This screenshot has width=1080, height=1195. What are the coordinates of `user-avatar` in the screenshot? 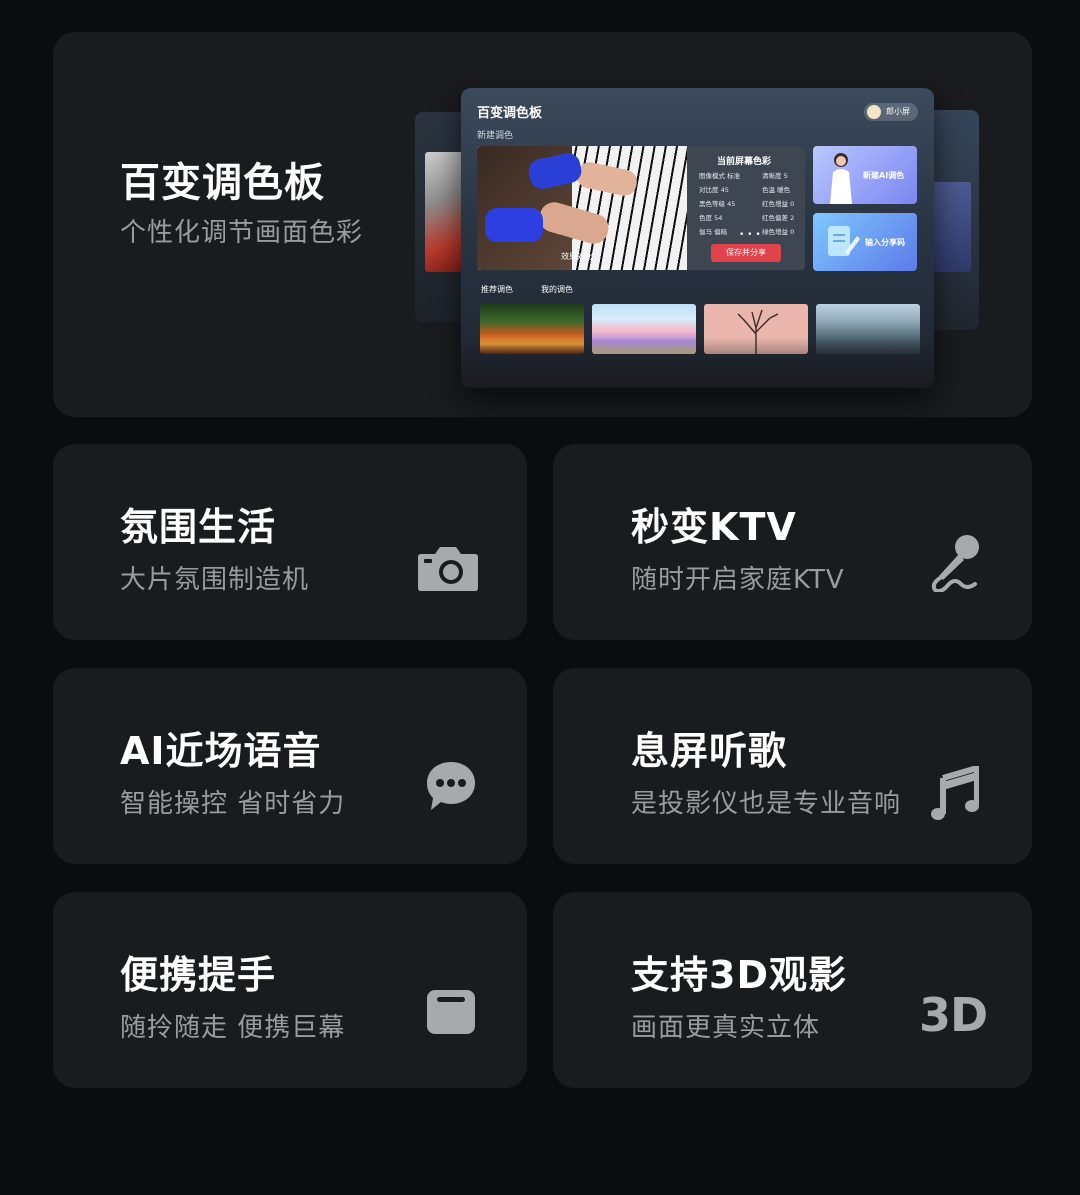 It's located at (874, 112).